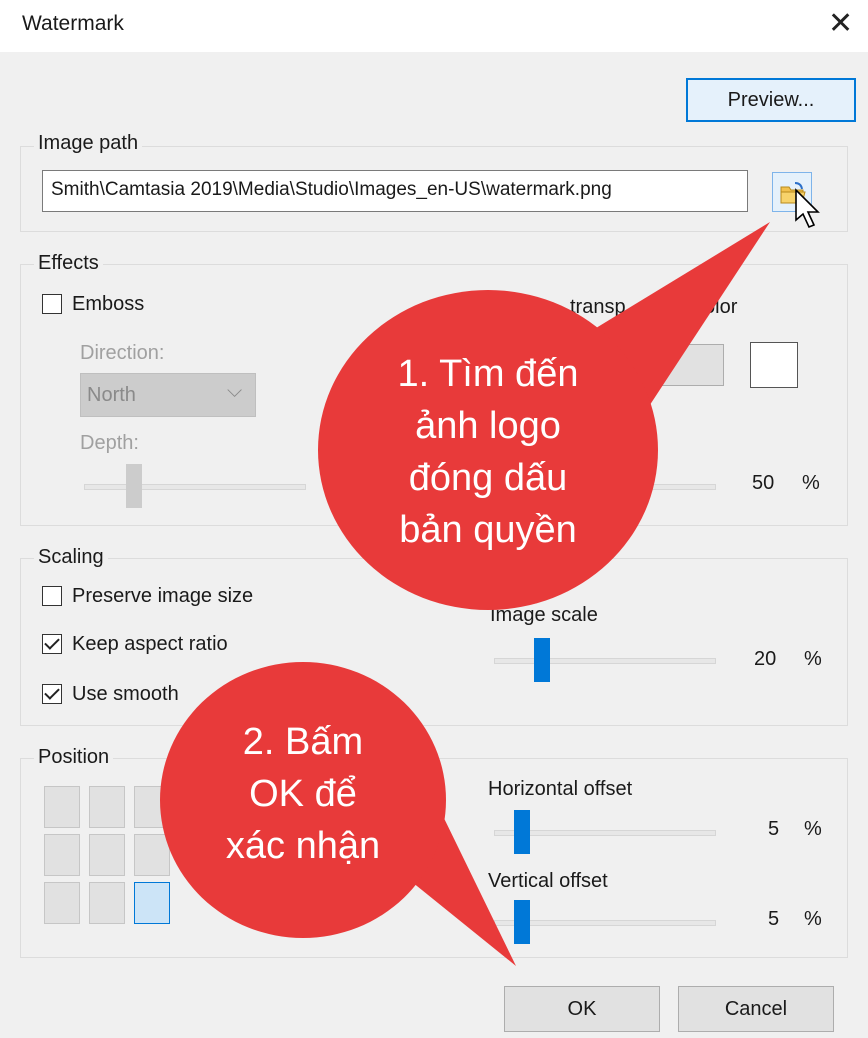  Describe the element at coordinates (488, 450) in the screenshot. I see `callout-one: 1. Tìm đến ảnh logo đóng dấu bản quyền` at that location.